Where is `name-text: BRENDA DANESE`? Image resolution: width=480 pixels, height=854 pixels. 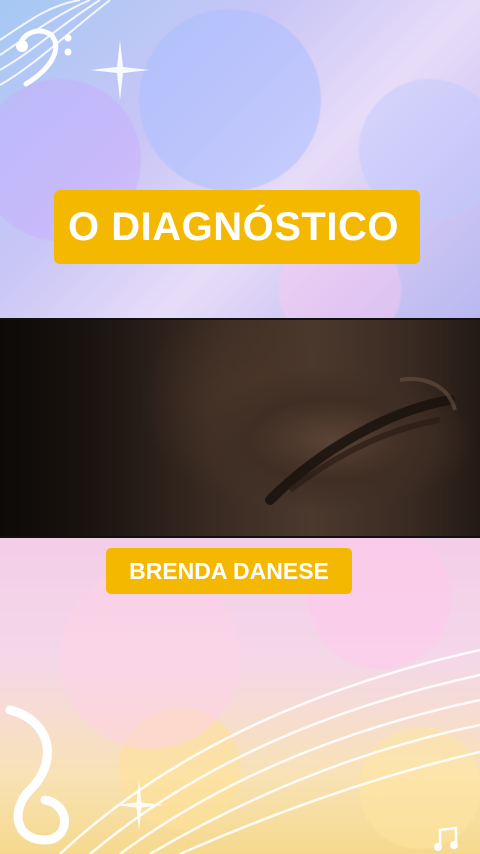 name-text: BRENDA DANESE is located at coordinates (229, 570).